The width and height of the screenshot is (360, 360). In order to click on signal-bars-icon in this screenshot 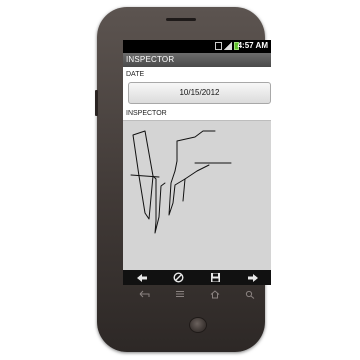, I will do `click(228, 46)`.